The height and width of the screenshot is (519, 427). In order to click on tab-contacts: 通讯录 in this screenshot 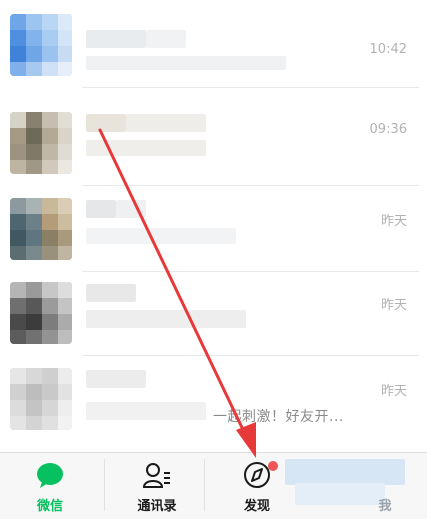, I will do `click(157, 486)`.